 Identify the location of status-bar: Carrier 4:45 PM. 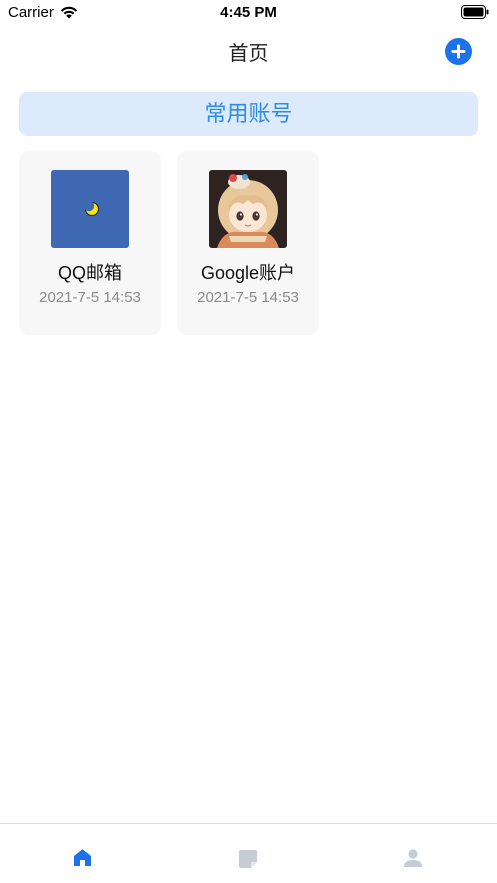
(248, 13).